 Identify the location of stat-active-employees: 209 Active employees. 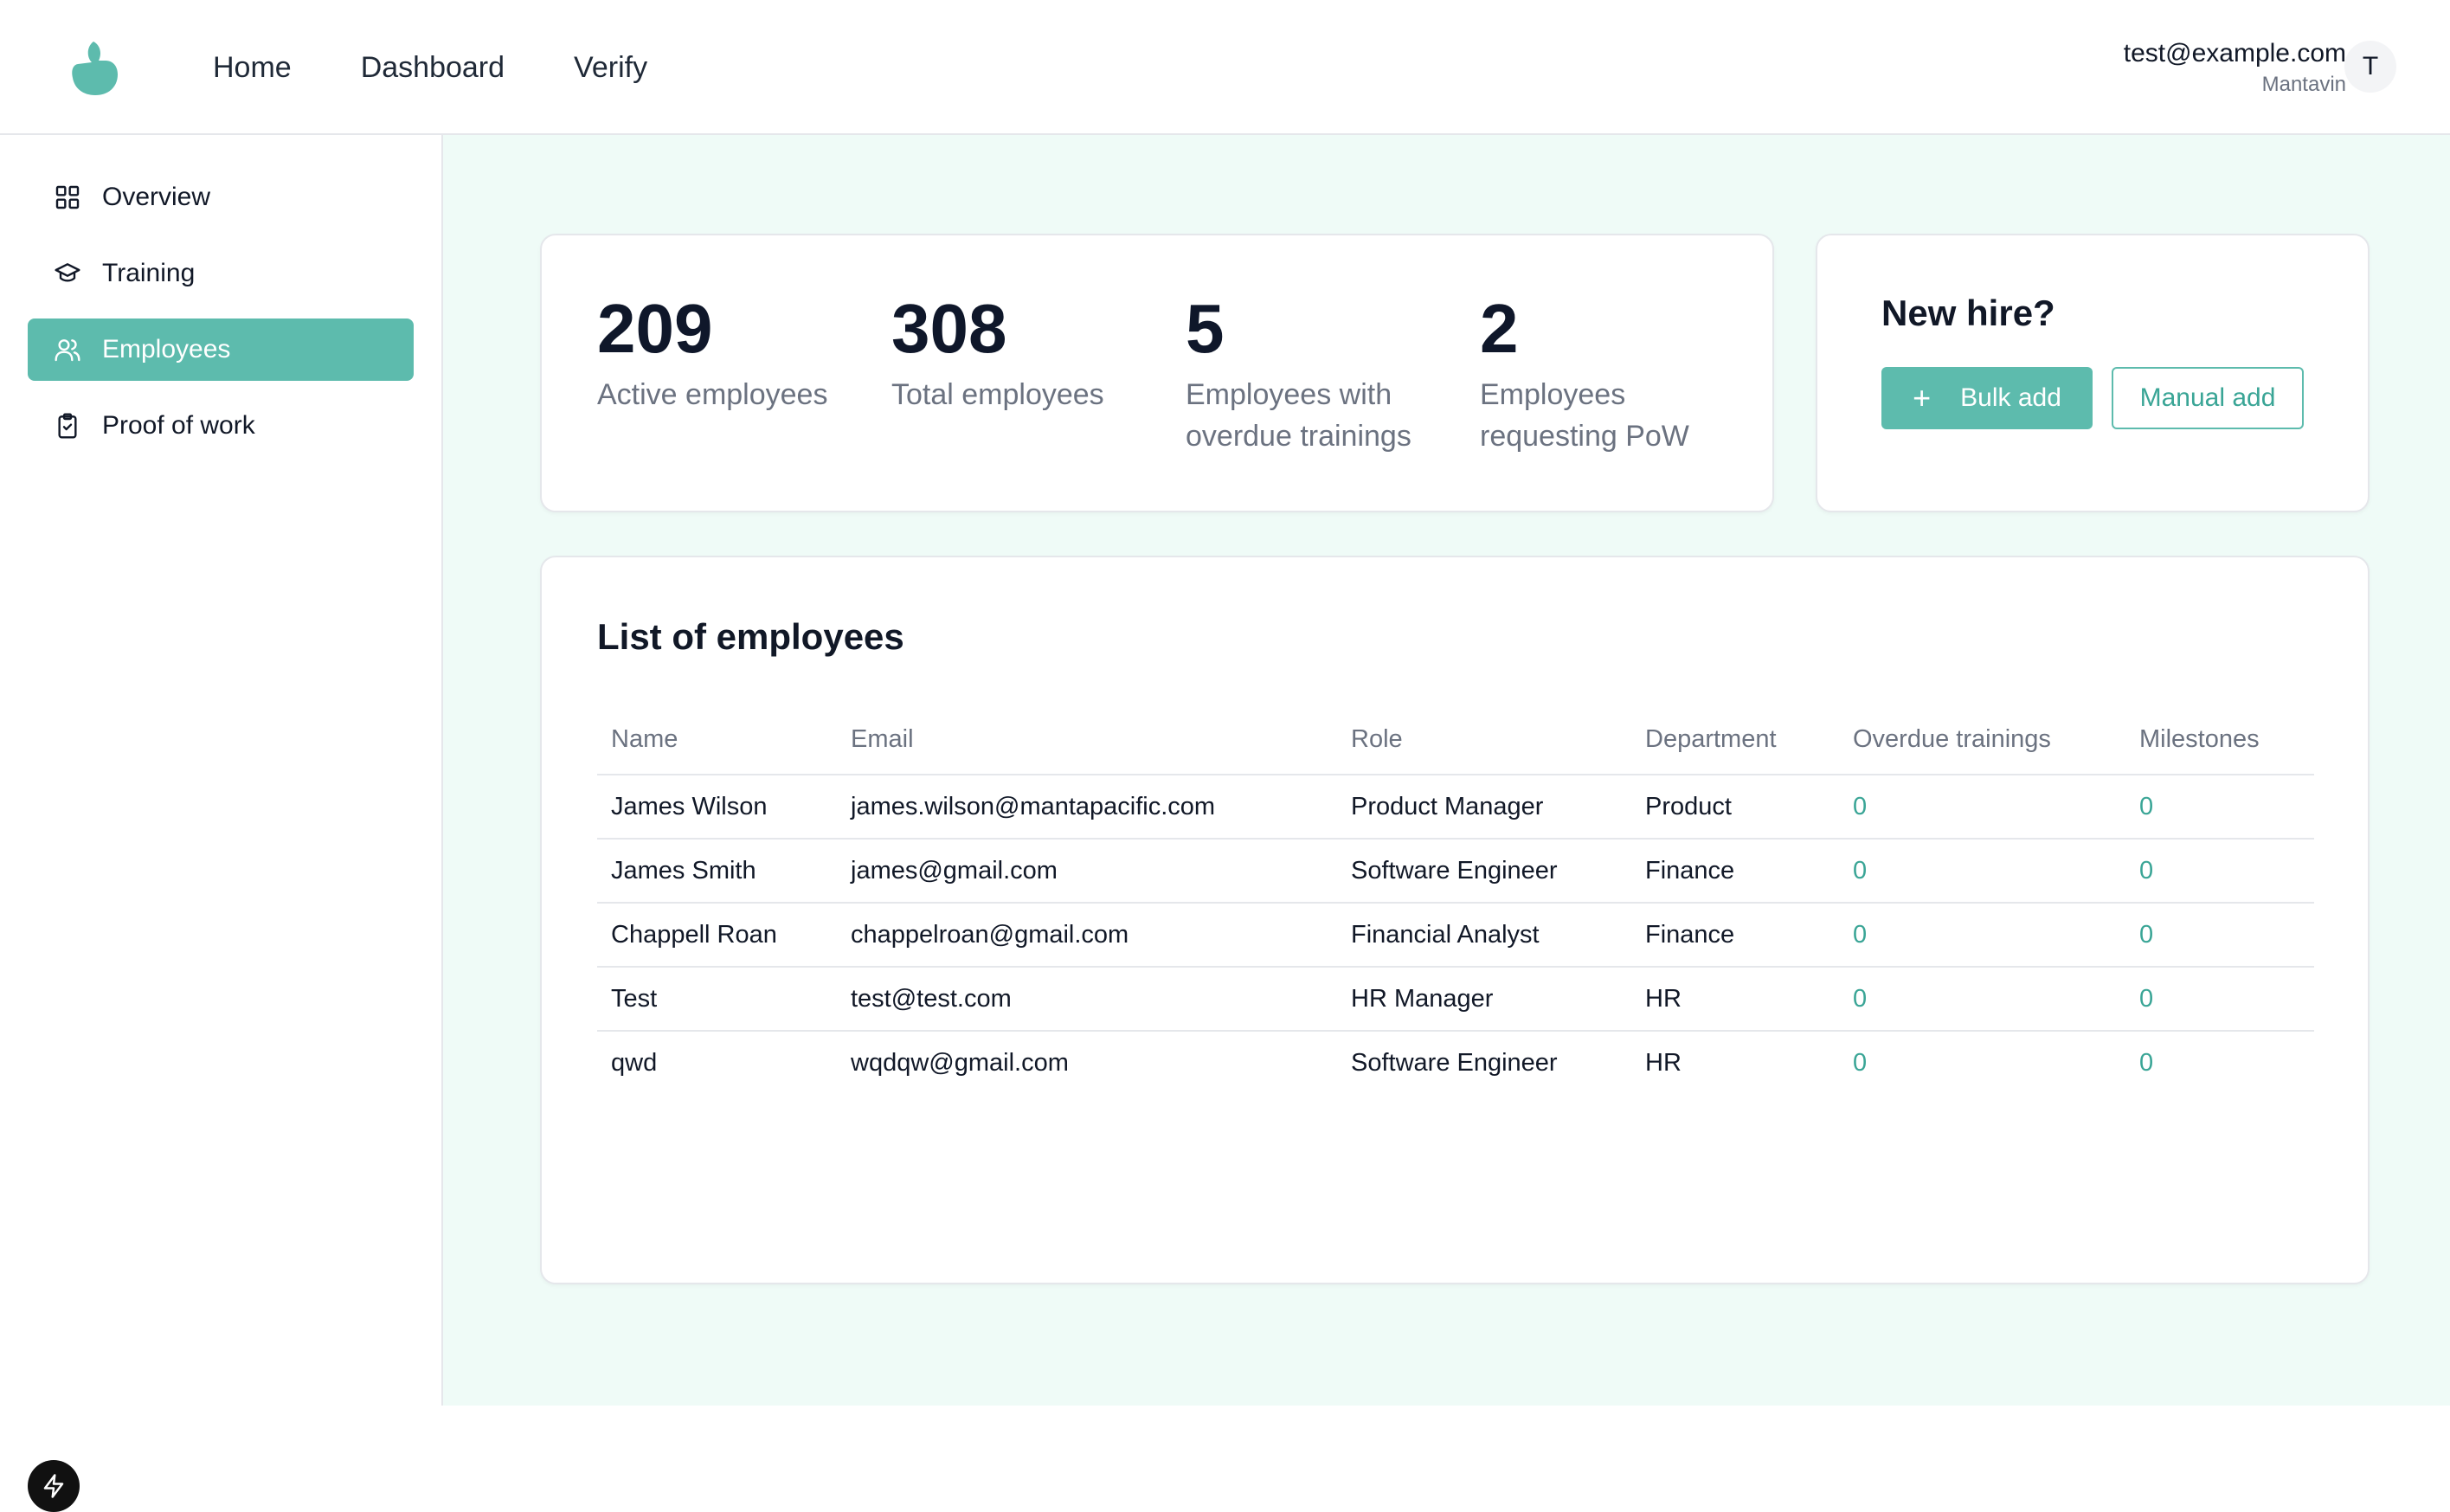
(735, 351).